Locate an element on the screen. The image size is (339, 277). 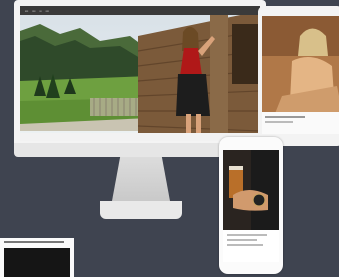
monitor-stand-neck is located at coordinates (141, 179).